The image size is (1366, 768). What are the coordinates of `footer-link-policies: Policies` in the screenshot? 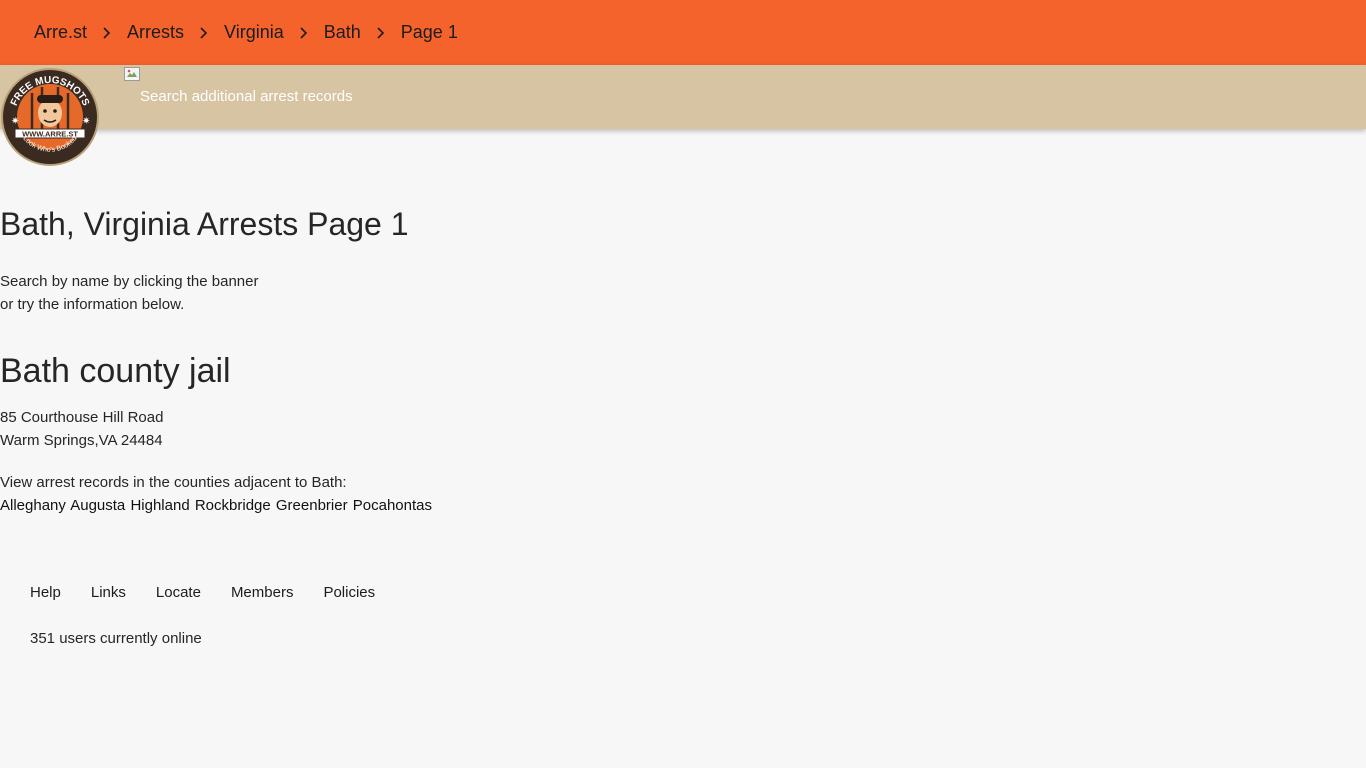 It's located at (349, 592).